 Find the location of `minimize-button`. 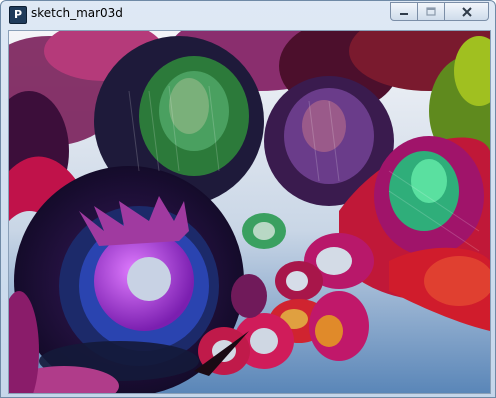

minimize-button is located at coordinates (404, 11).